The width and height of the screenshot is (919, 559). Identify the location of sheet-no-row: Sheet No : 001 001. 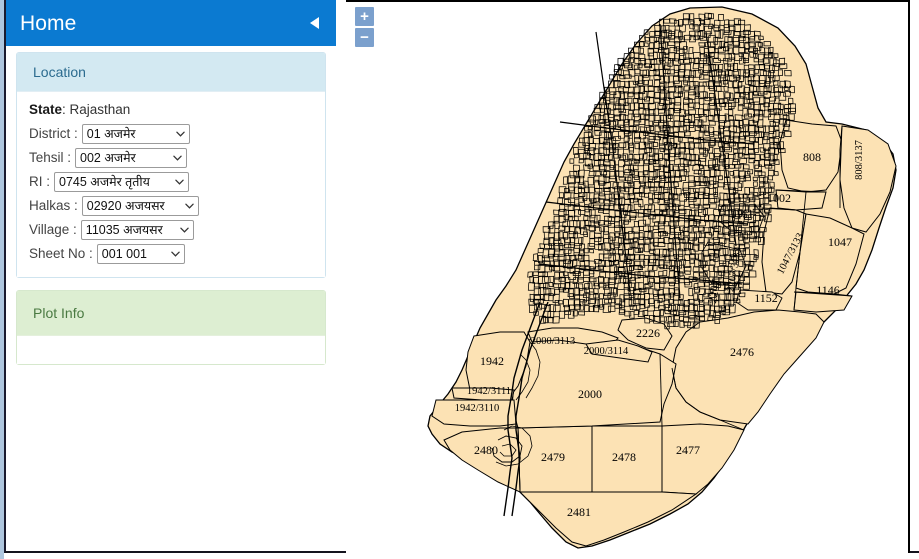
(173, 253).